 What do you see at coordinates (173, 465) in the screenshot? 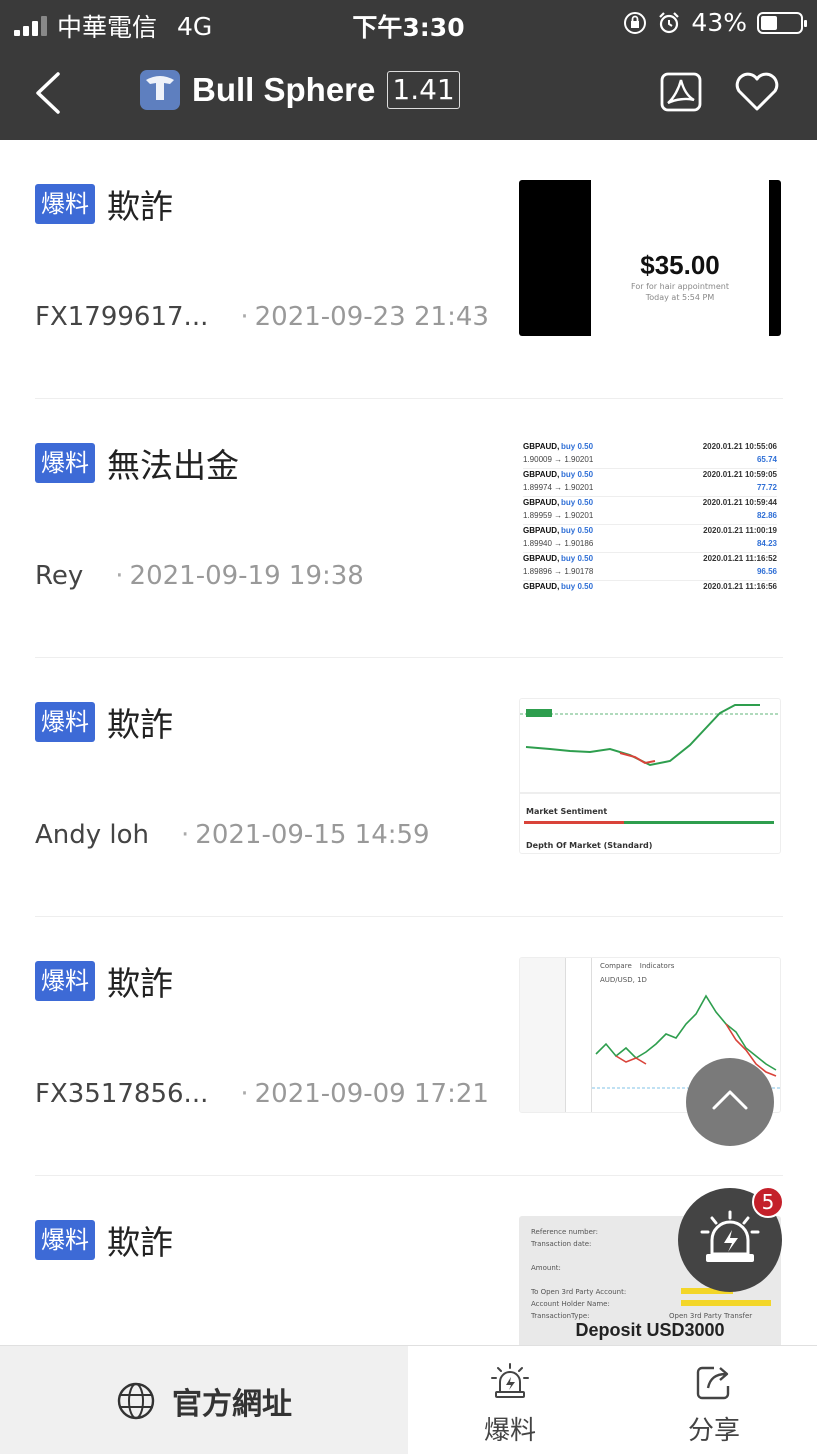
I see `item-title: 無法出金` at bounding box center [173, 465].